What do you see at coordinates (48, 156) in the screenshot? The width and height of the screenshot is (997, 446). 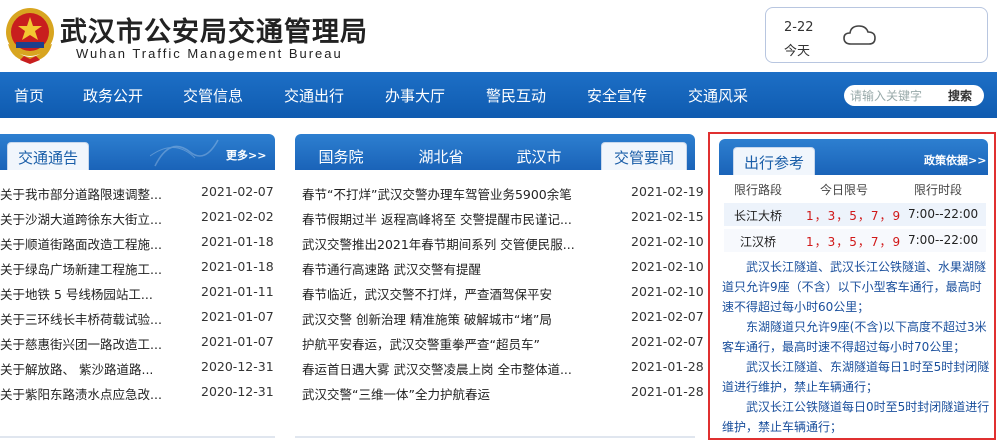 I see `tab-traffic-notice: 交通通告` at bounding box center [48, 156].